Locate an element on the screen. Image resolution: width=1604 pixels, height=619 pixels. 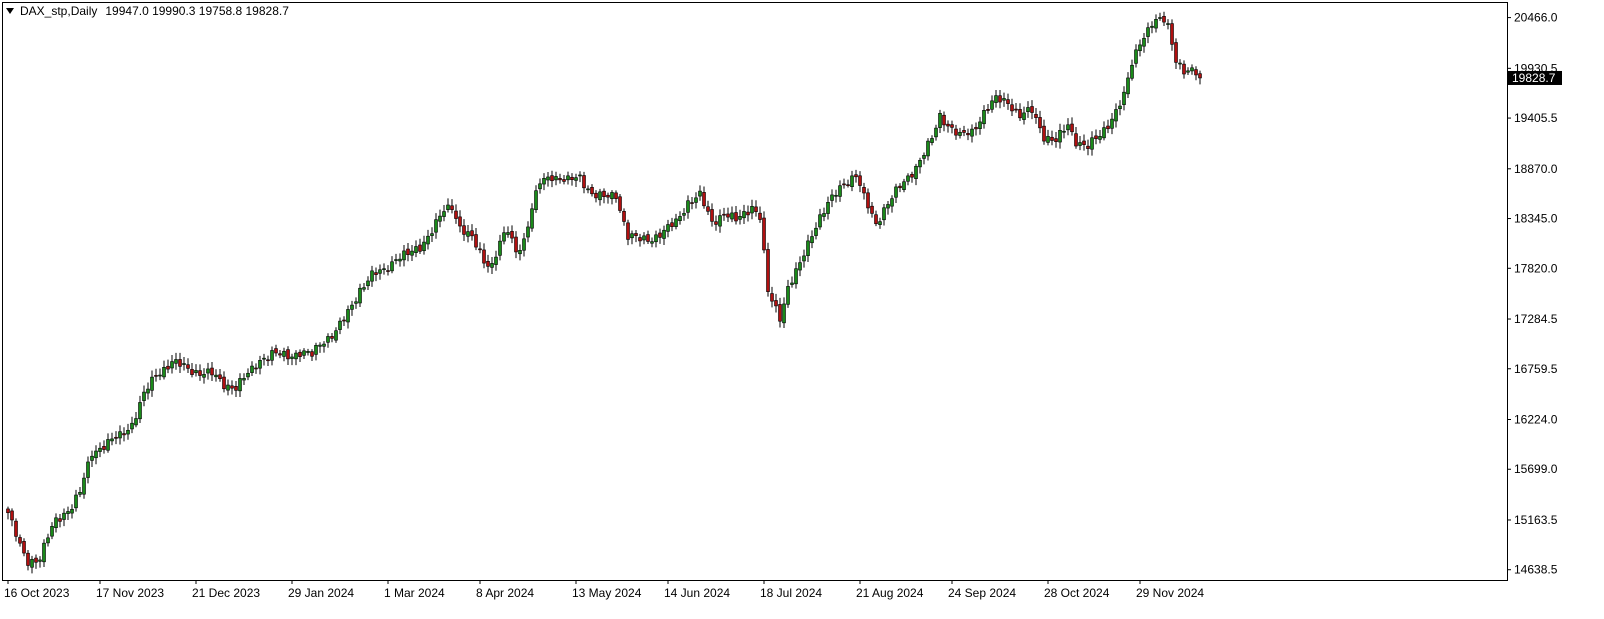
x-tick-label: 28 Oct 2024 is located at coordinates (1077, 593).